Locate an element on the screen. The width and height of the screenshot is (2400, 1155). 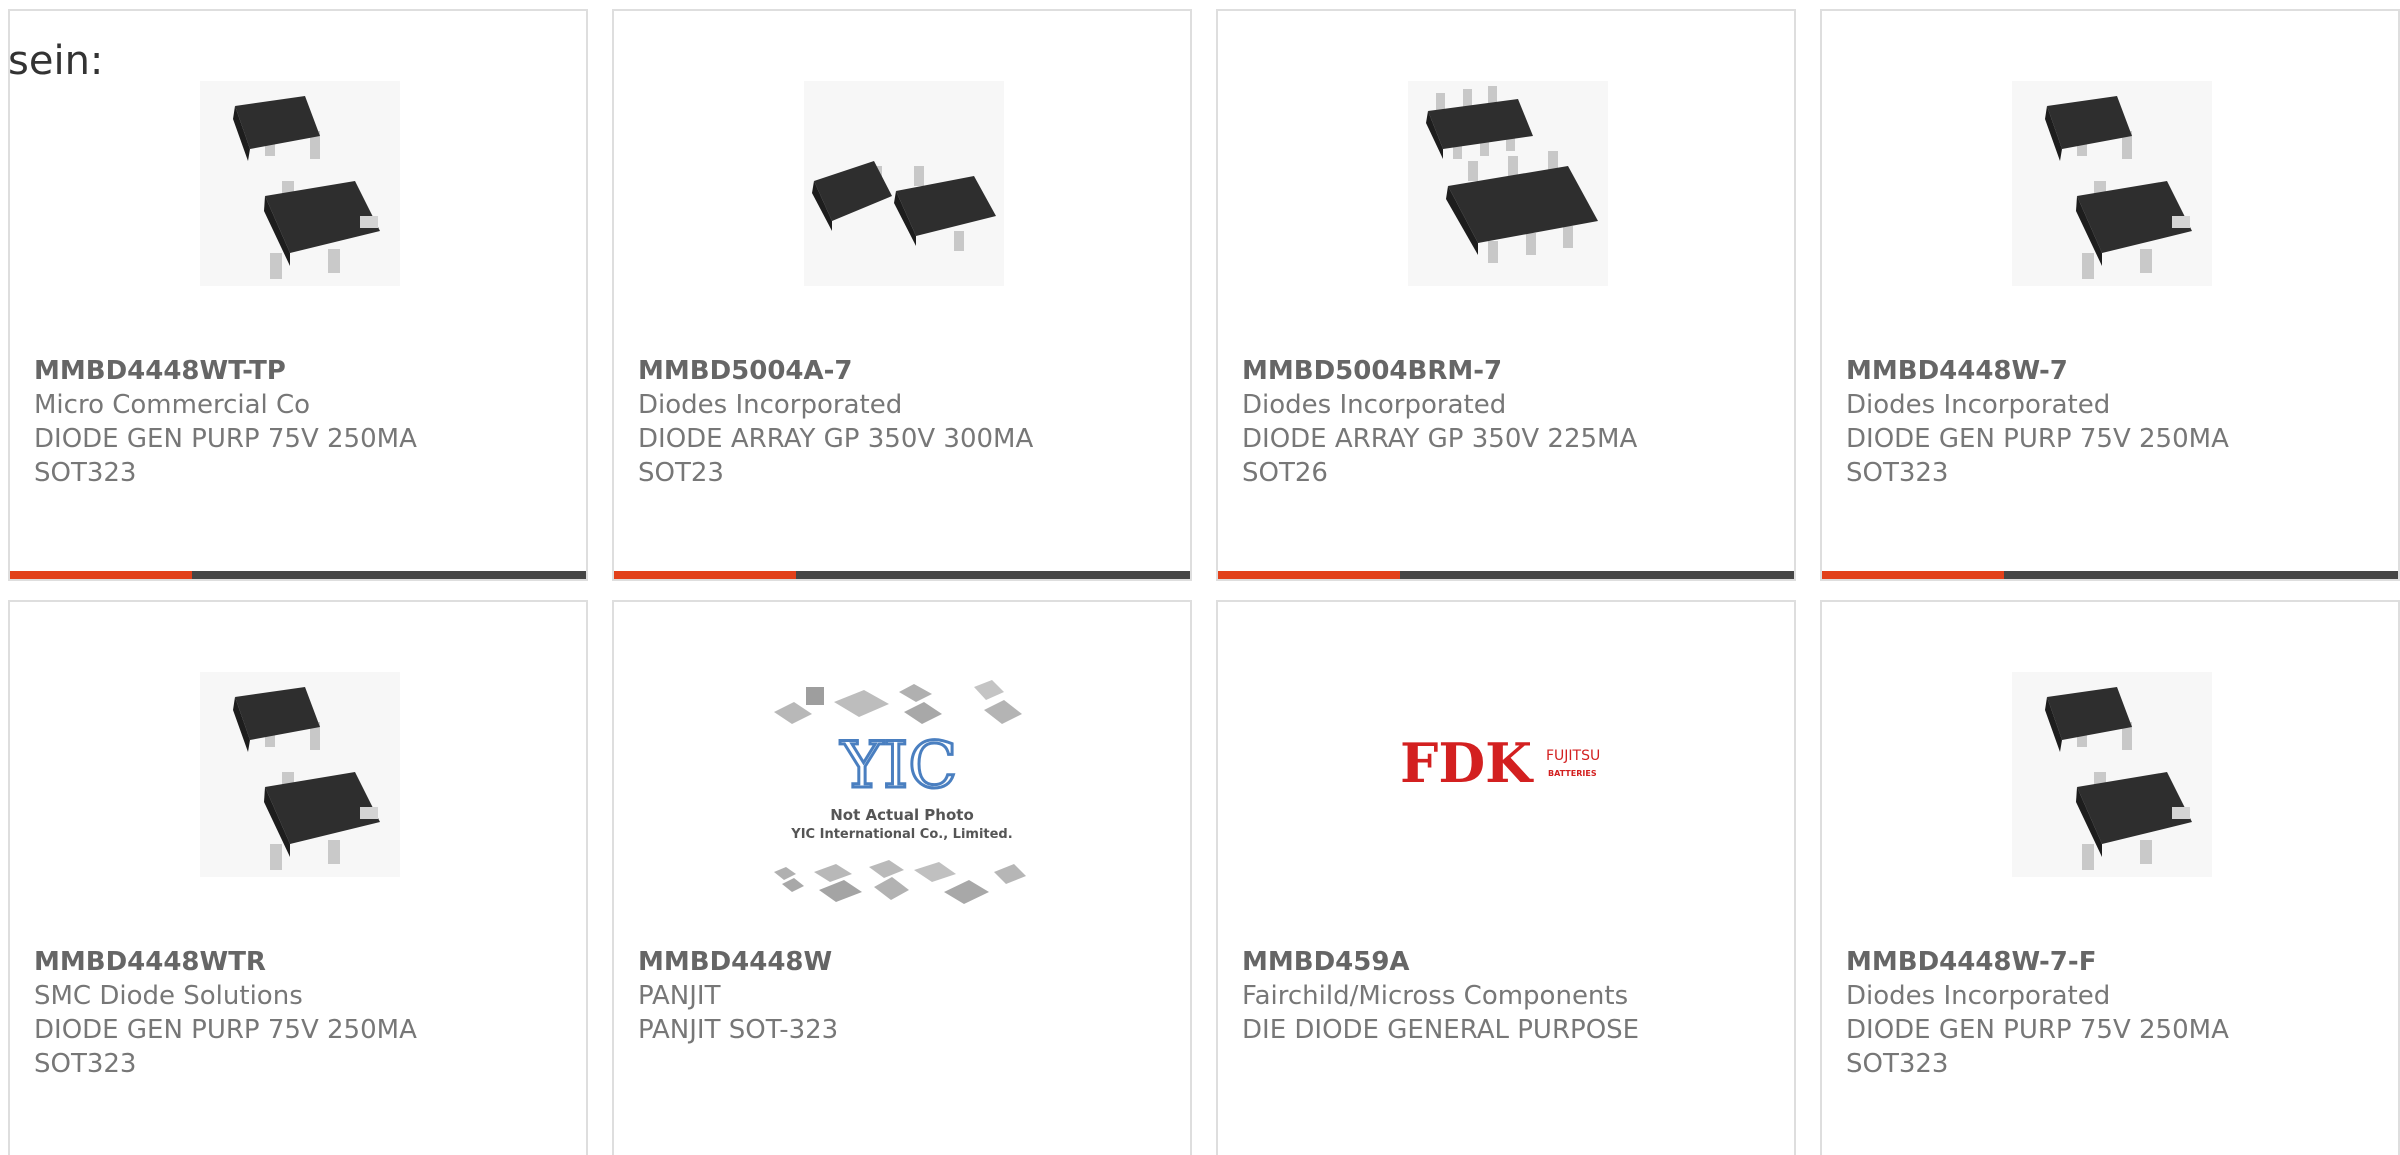
part-number: MMBD4448W is located at coordinates (909, 962).